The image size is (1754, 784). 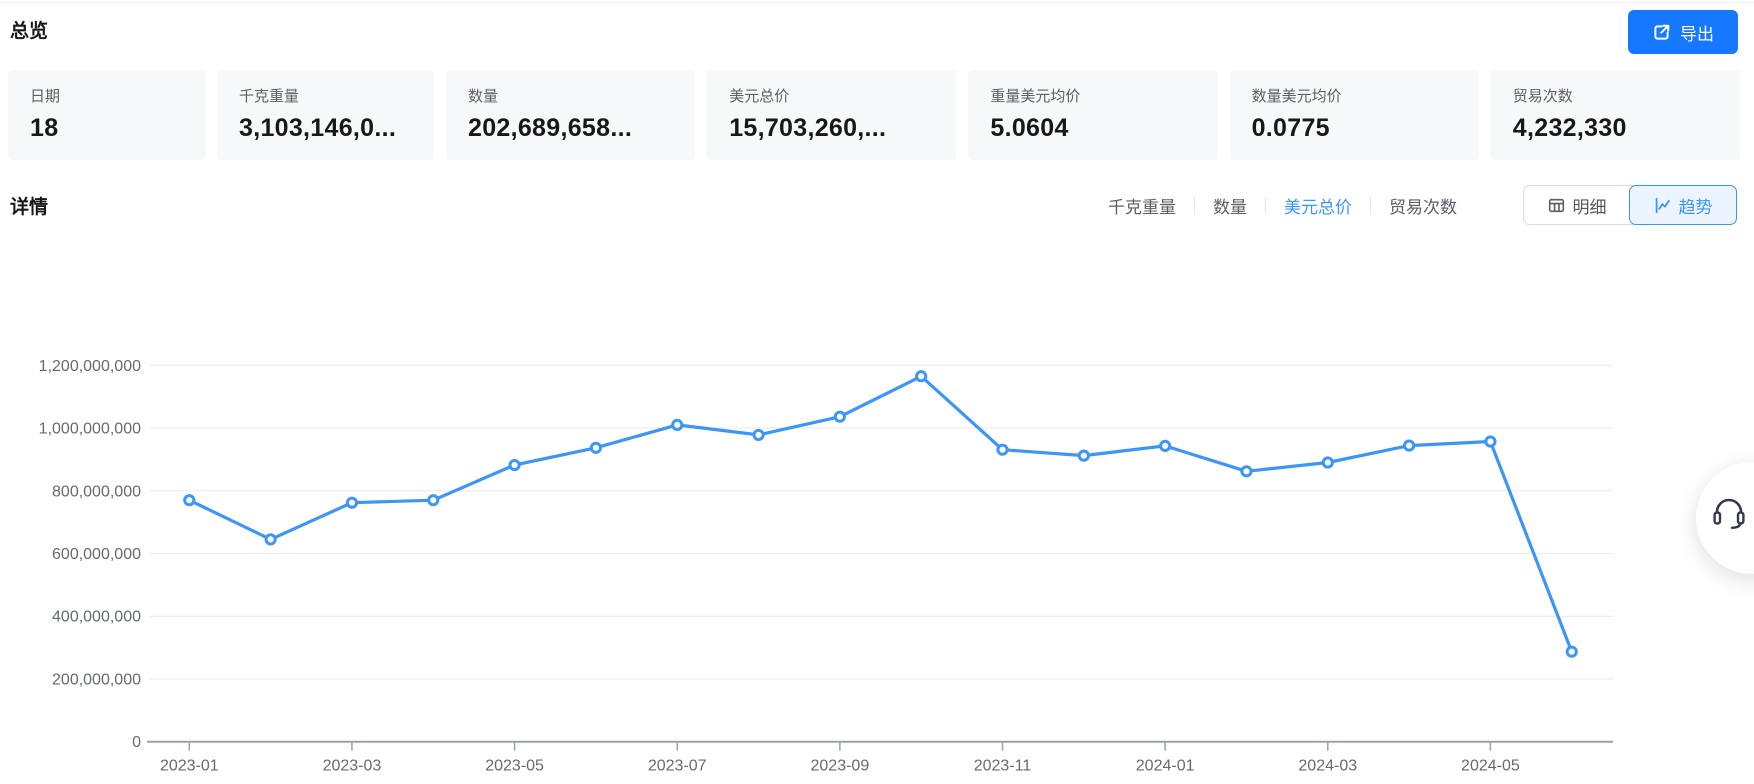 I want to click on stat-card-label: 美元总价, so click(x=759, y=96).